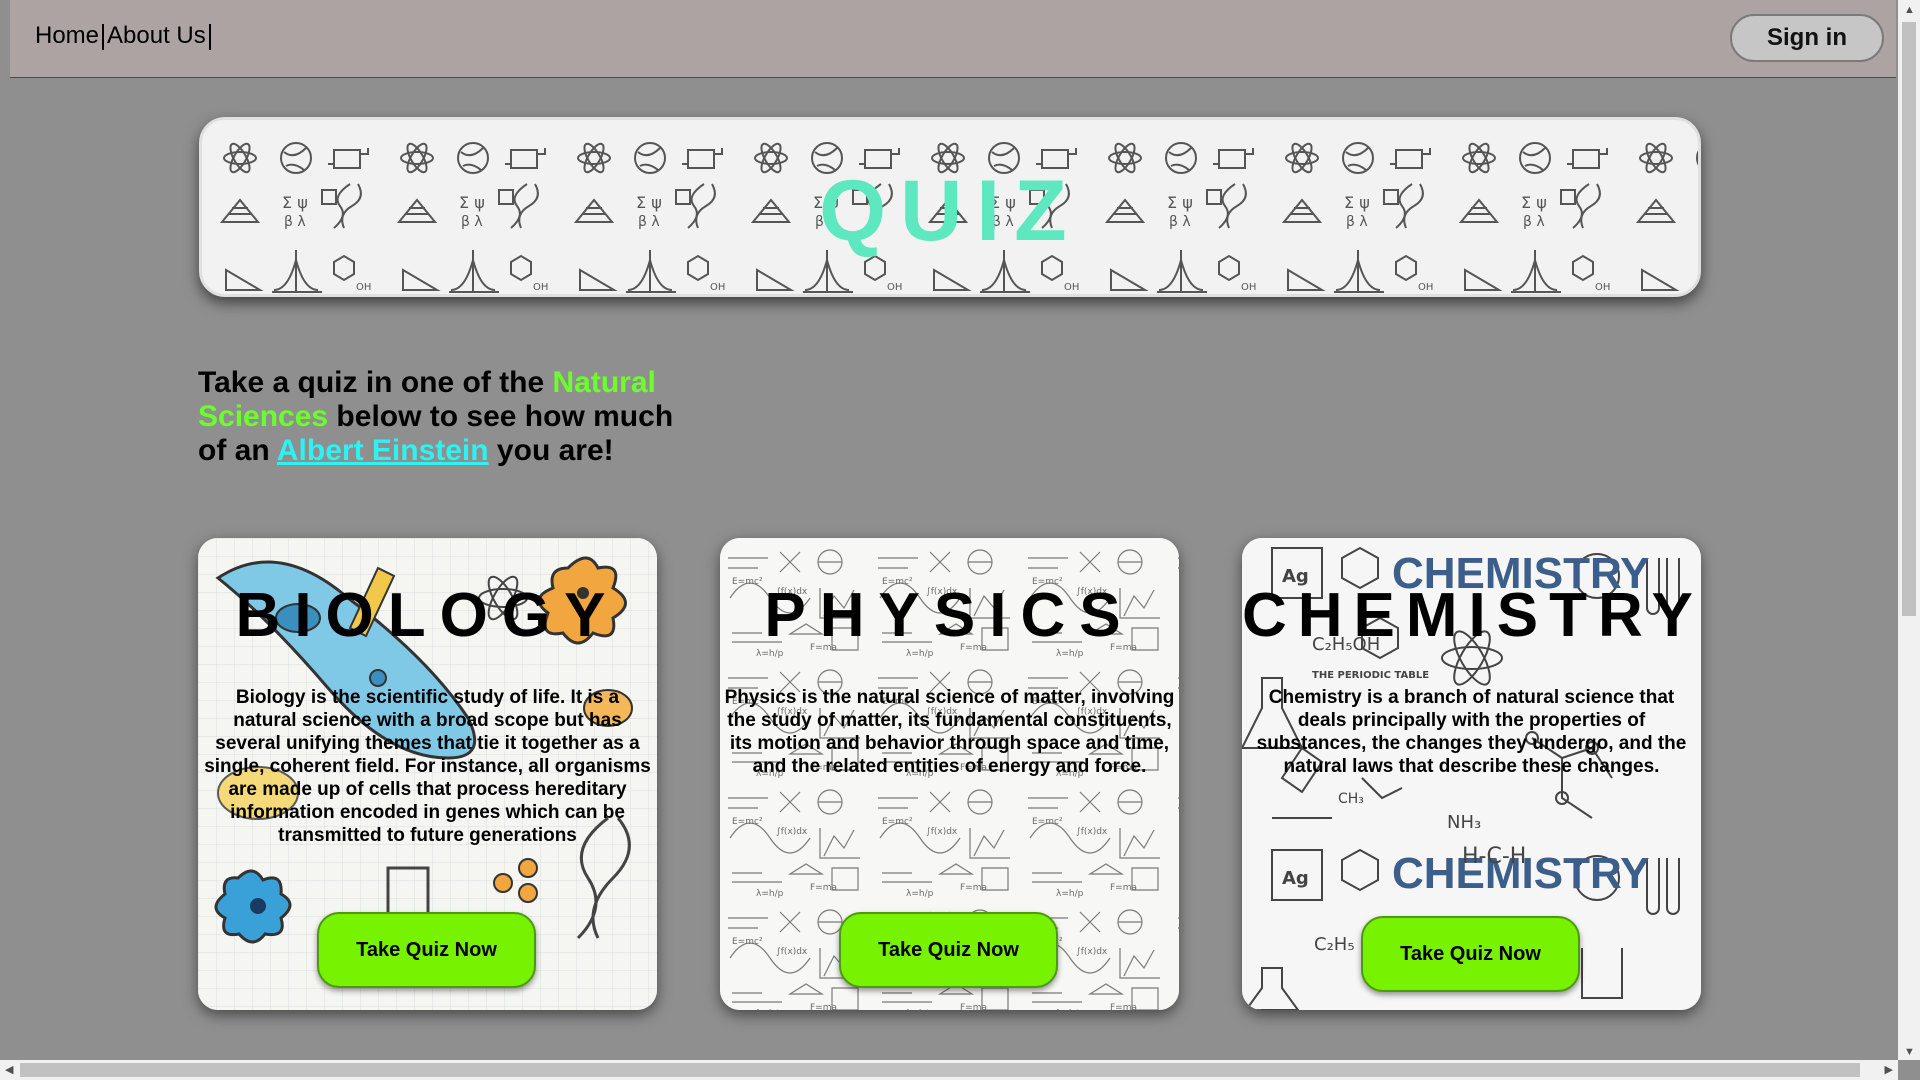 Image resolution: width=1920 pixels, height=1080 pixels. Describe the element at coordinates (948, 950) in the screenshot. I see `physics-take-quiz-button: Take Quiz Now` at that location.